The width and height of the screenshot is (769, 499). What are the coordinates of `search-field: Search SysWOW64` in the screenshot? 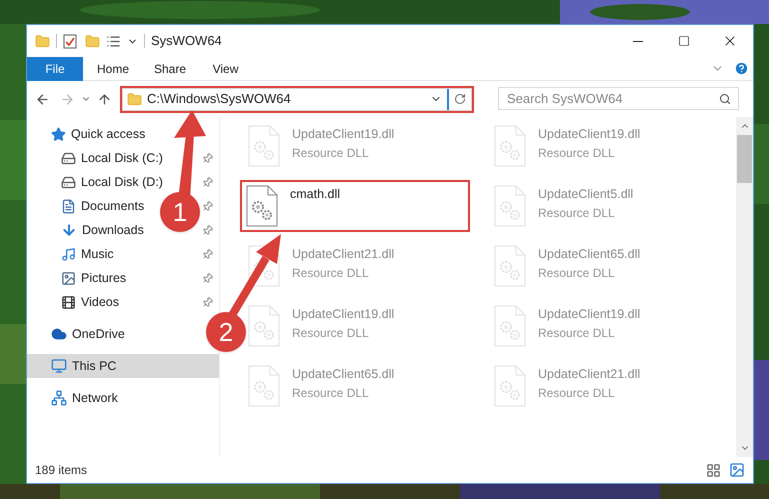 It's located at (618, 98).